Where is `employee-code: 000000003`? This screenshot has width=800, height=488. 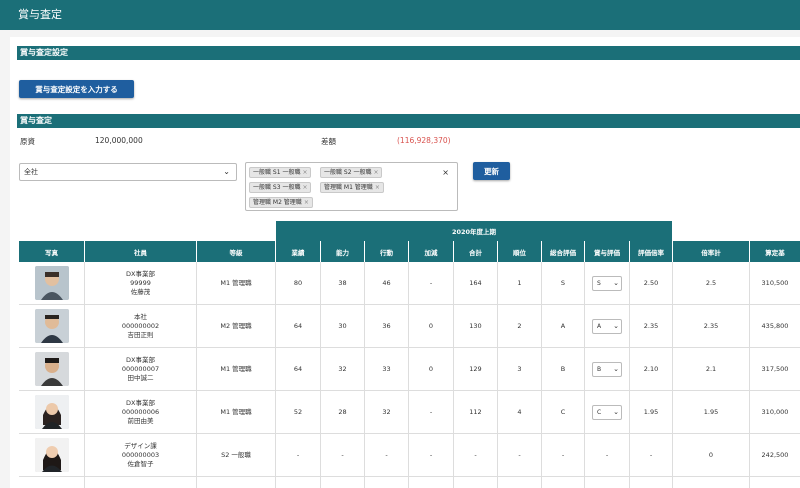
employee-code: 000000003 is located at coordinates (140, 454).